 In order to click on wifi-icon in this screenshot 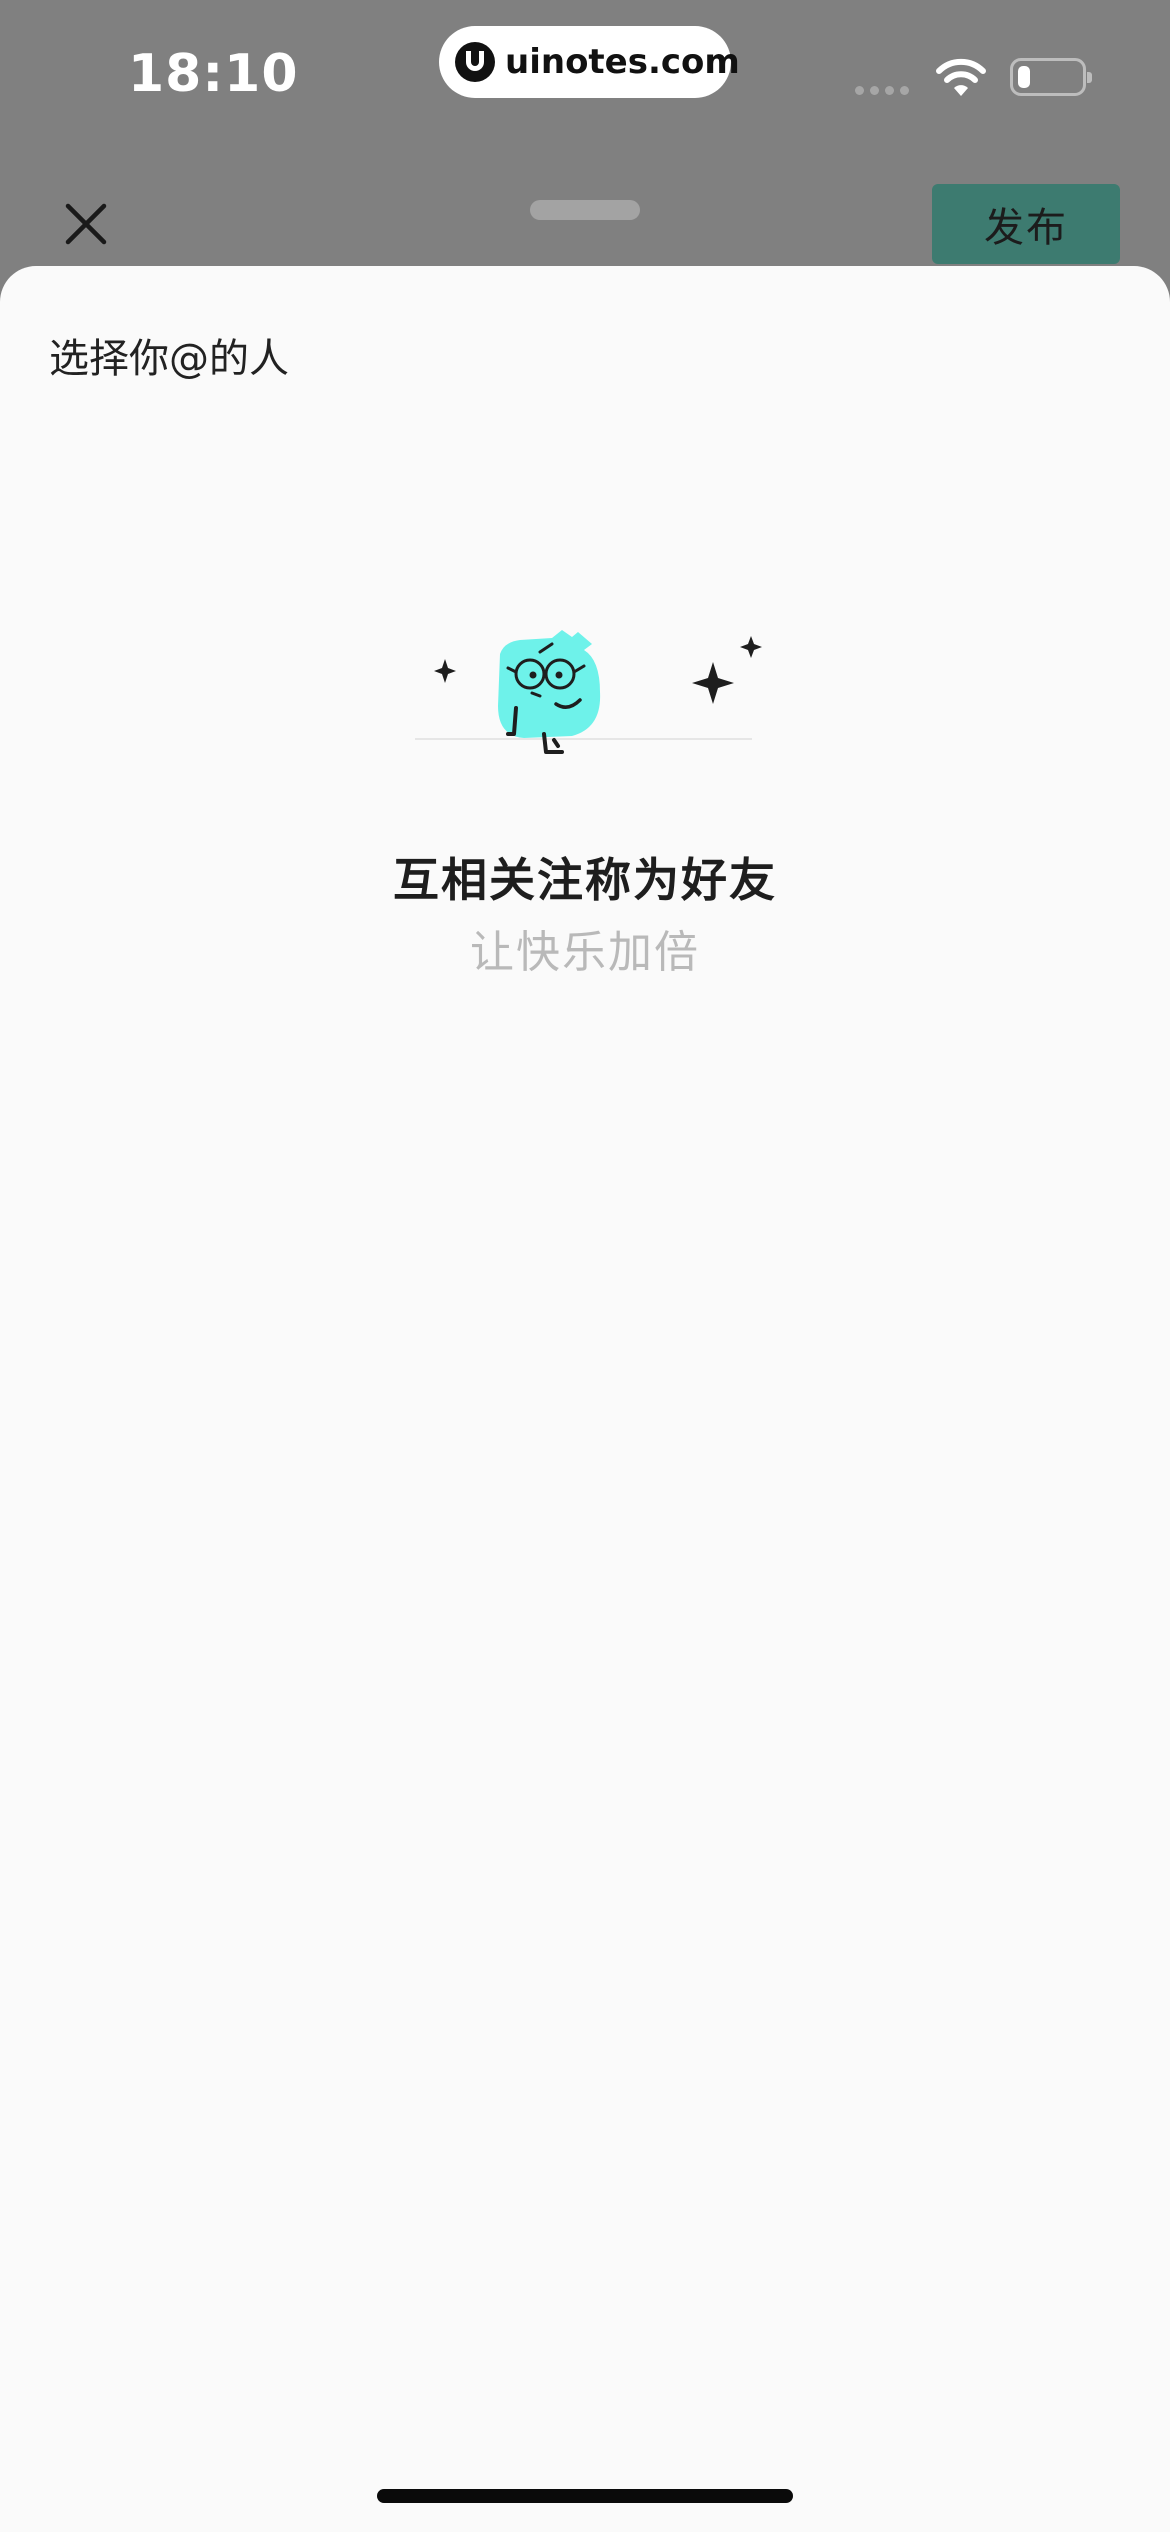, I will do `click(961, 77)`.